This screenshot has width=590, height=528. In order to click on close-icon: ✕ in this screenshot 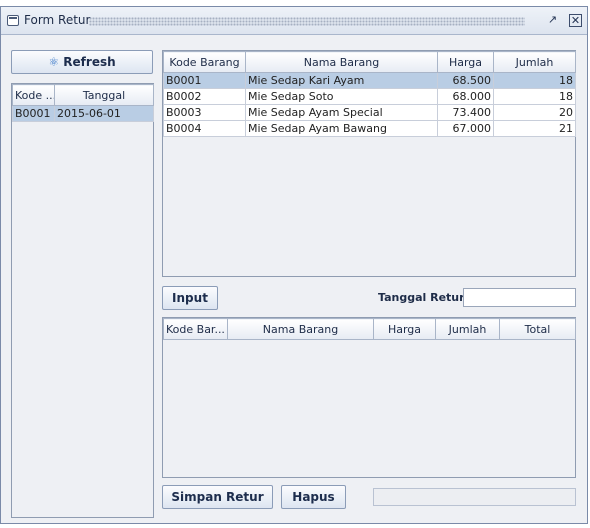, I will do `click(575, 20)`.